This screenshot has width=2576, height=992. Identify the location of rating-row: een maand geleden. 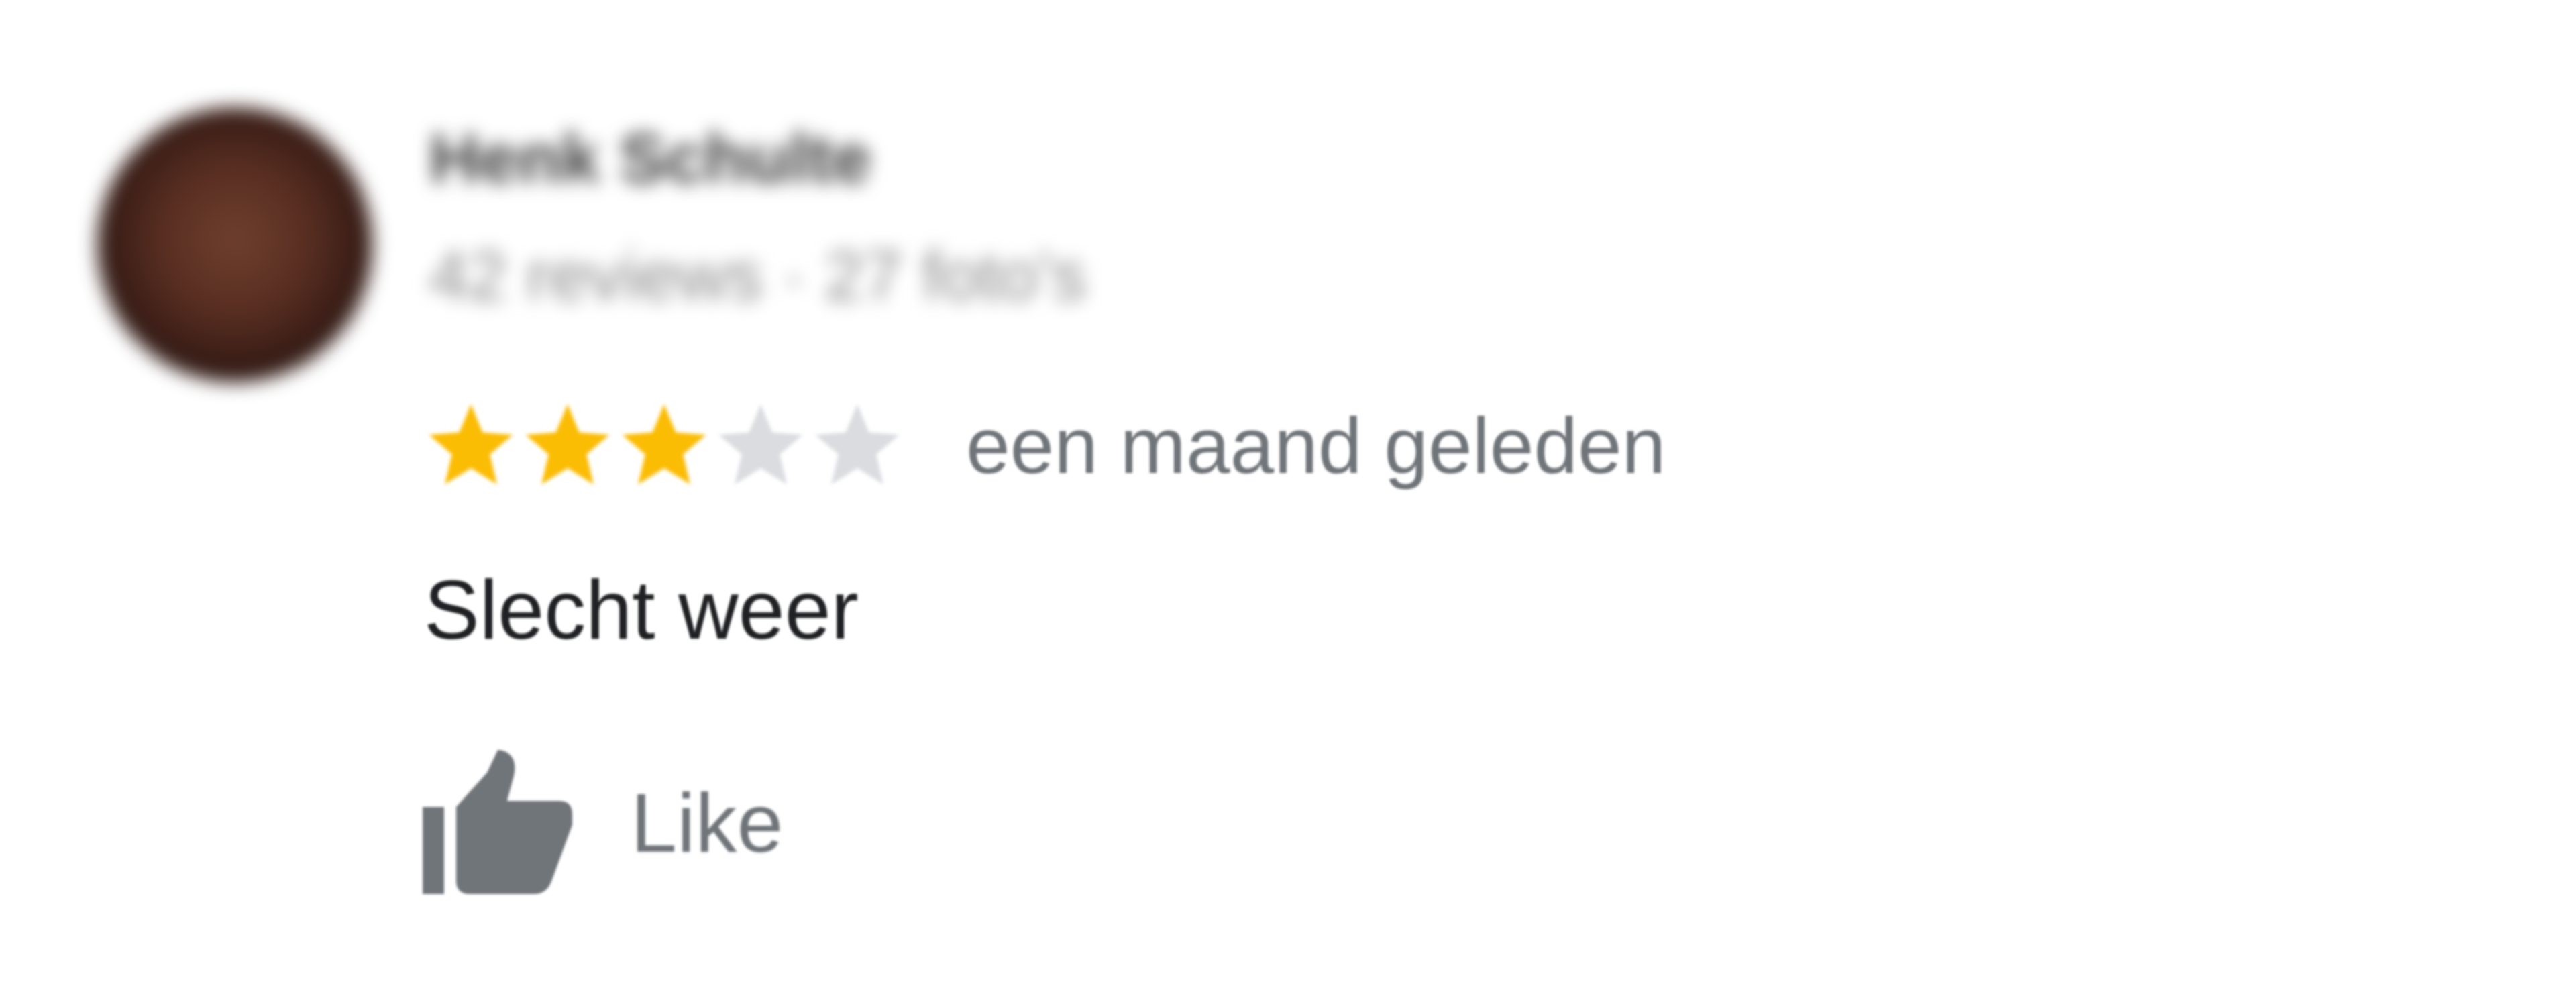
(1044, 446).